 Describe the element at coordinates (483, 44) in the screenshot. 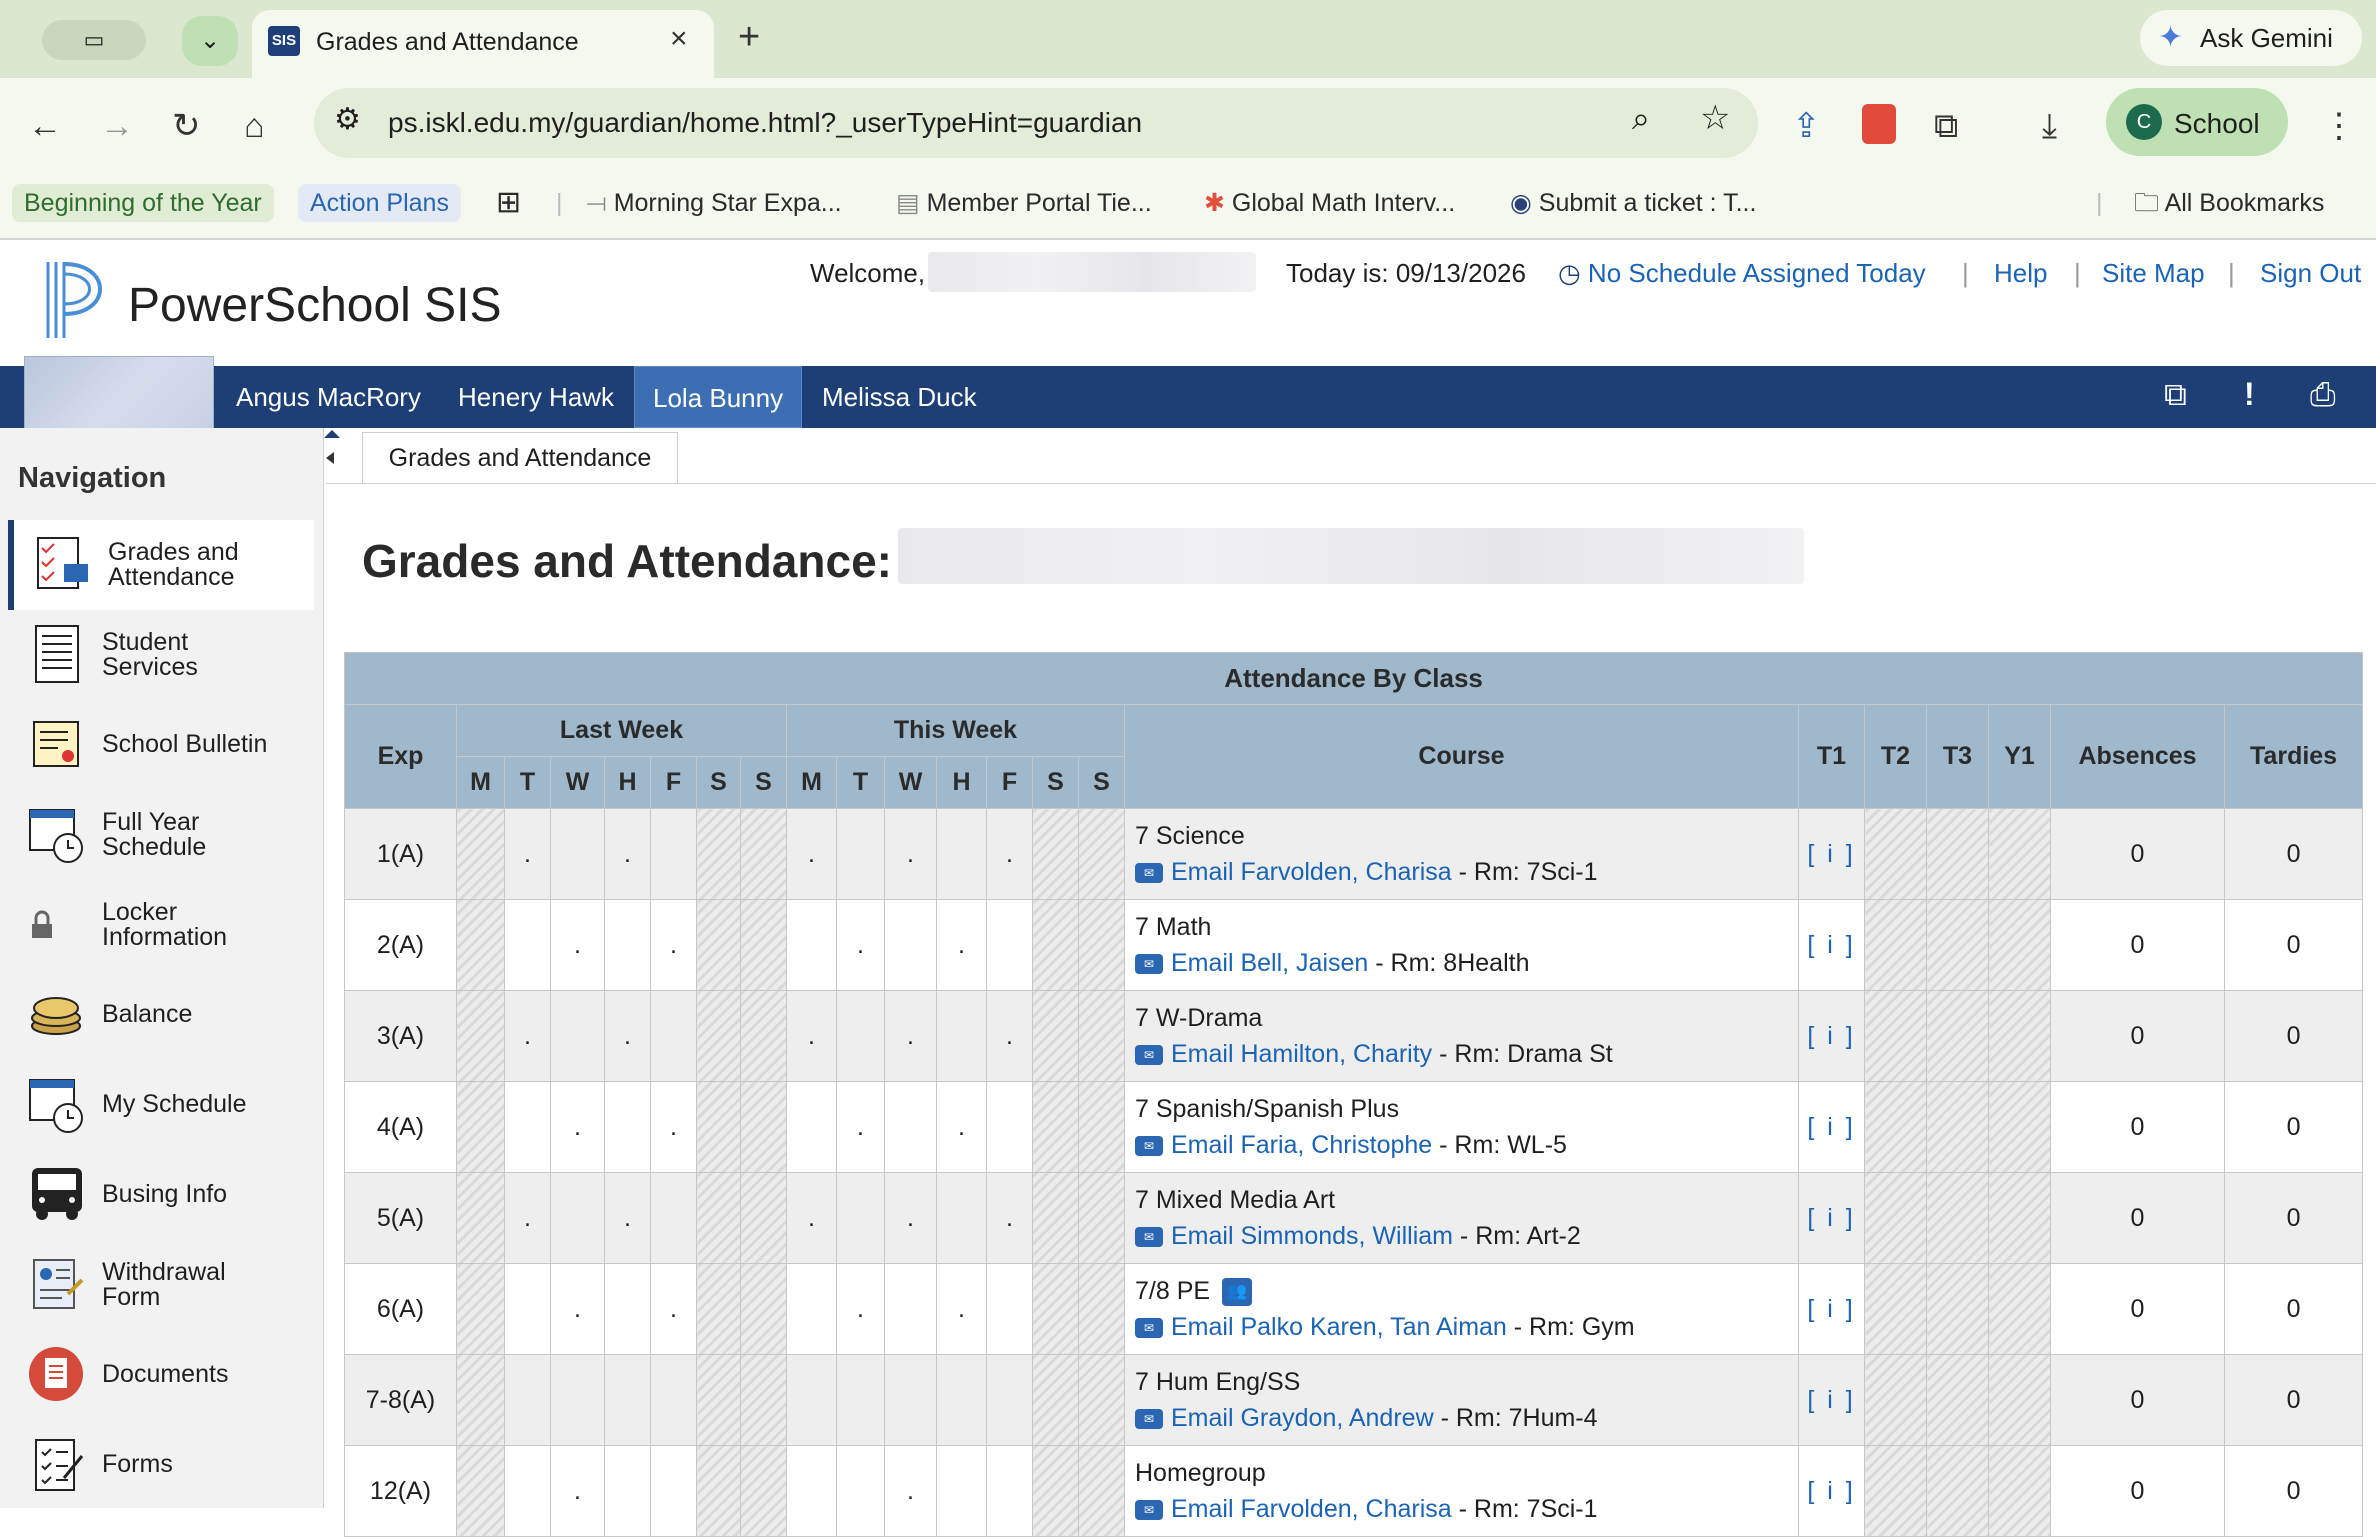

I see `browser-tab: SIS Grades and Attendance ×` at that location.